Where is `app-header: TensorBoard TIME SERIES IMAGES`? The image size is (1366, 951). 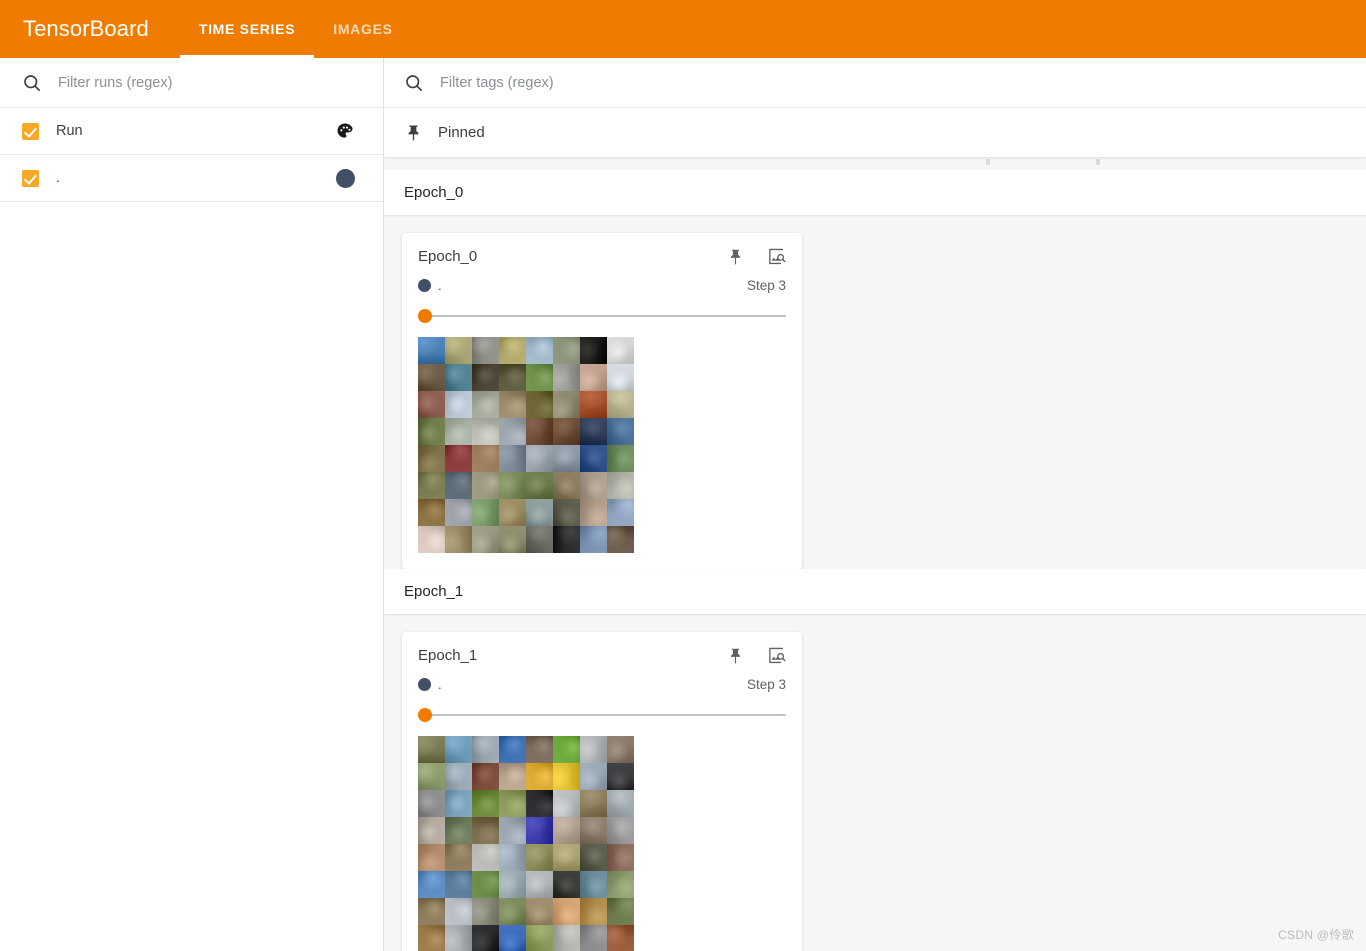
app-header: TensorBoard TIME SERIES IMAGES is located at coordinates (683, 29).